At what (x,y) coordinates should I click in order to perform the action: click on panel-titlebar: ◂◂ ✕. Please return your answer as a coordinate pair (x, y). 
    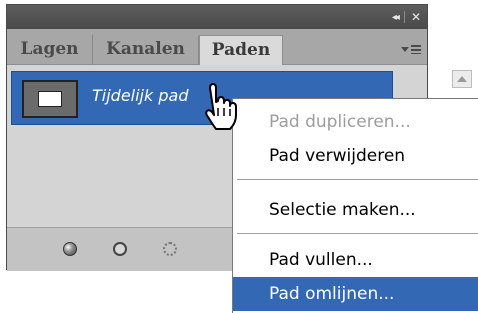
    Looking at the image, I should click on (217, 17).